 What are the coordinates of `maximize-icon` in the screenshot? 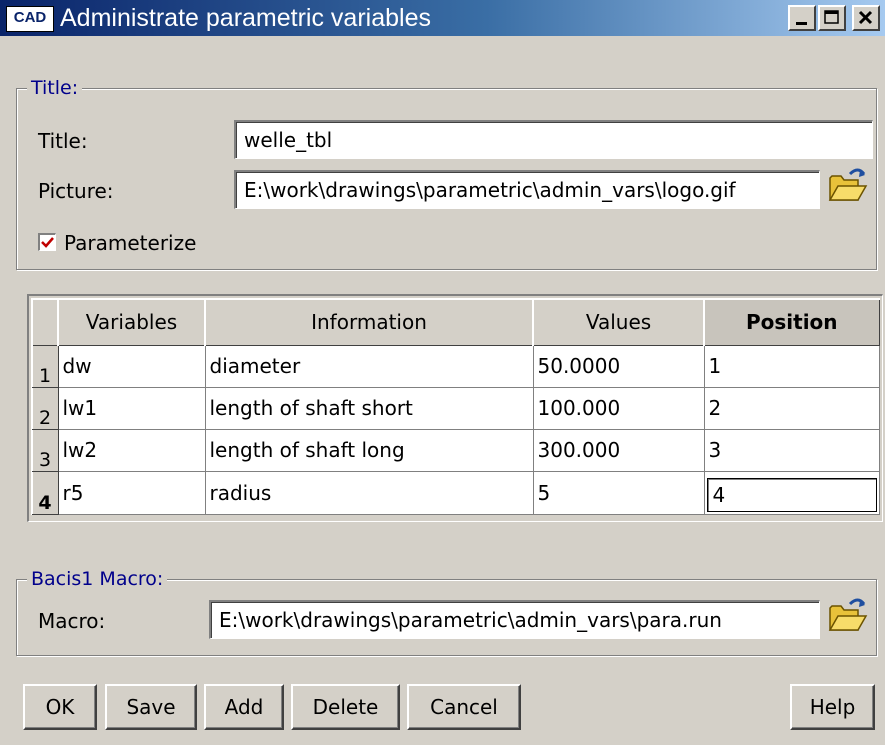 It's located at (831, 17).